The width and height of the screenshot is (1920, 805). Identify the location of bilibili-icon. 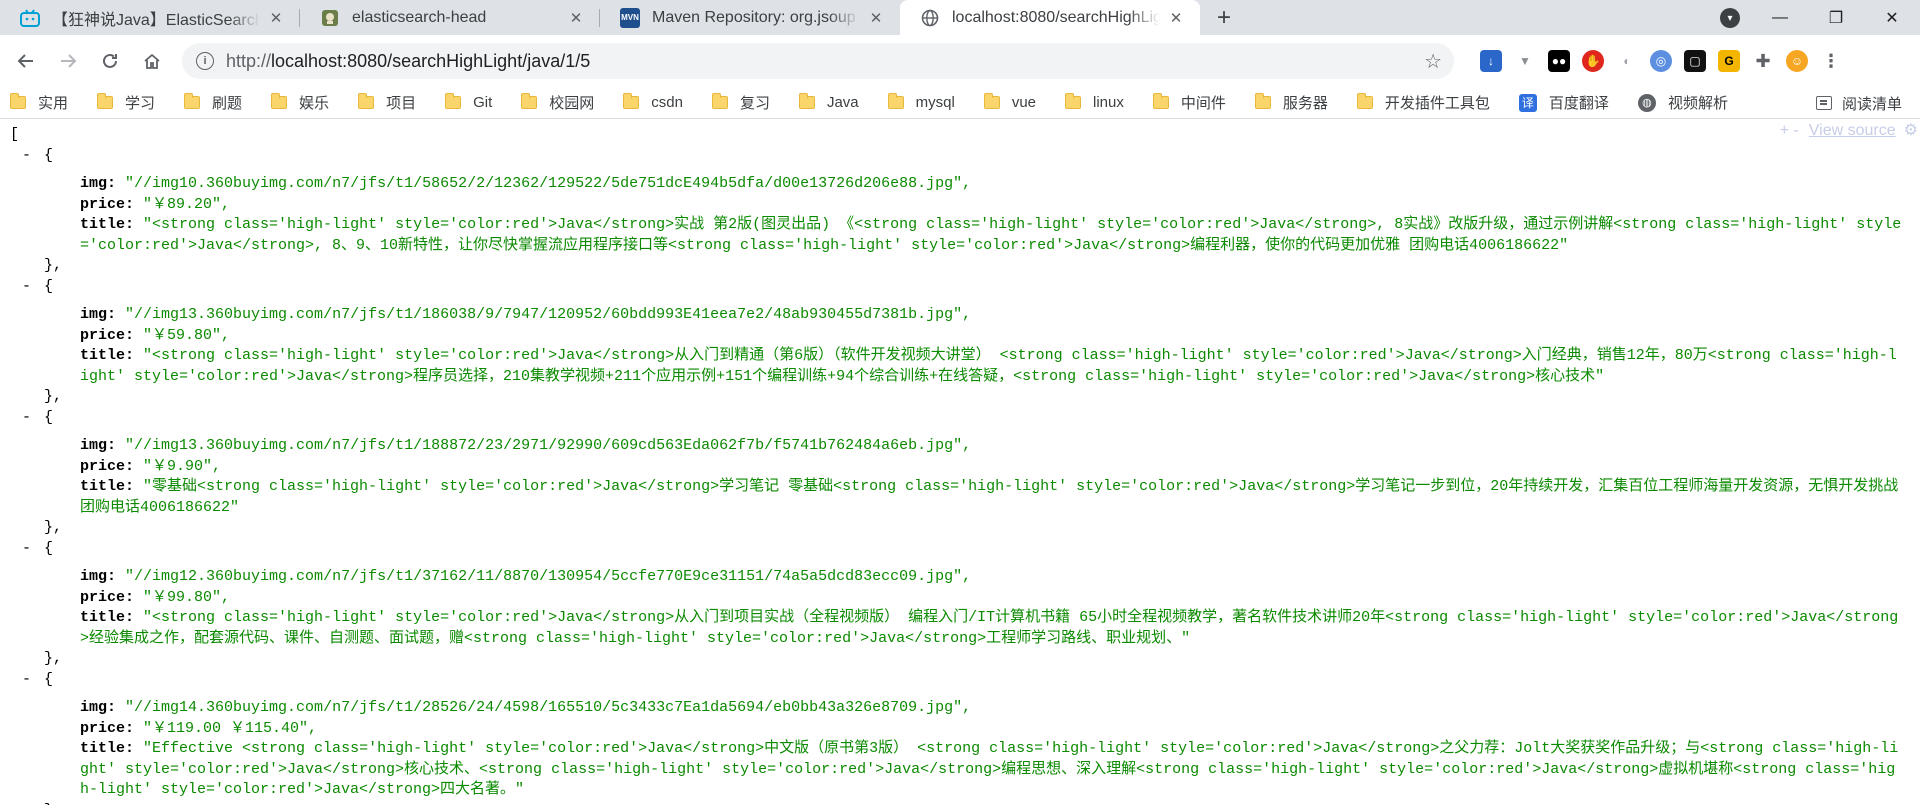
(30, 18).